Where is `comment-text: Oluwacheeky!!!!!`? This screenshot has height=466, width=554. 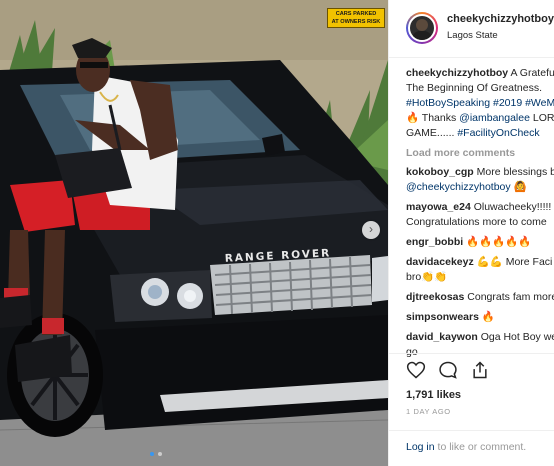
comment-text: Oluwacheeky!!!!! is located at coordinates (511, 207).